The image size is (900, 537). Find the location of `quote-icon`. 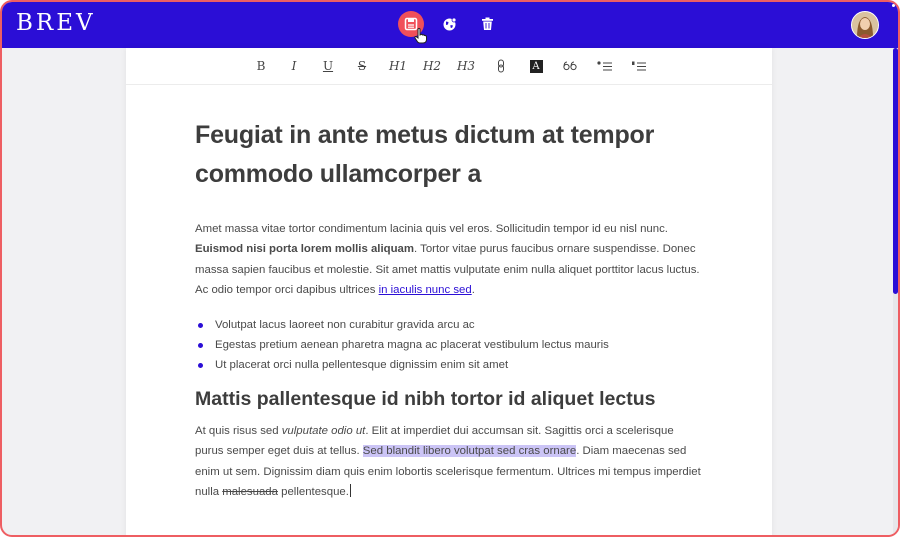

quote-icon is located at coordinates (570, 66).